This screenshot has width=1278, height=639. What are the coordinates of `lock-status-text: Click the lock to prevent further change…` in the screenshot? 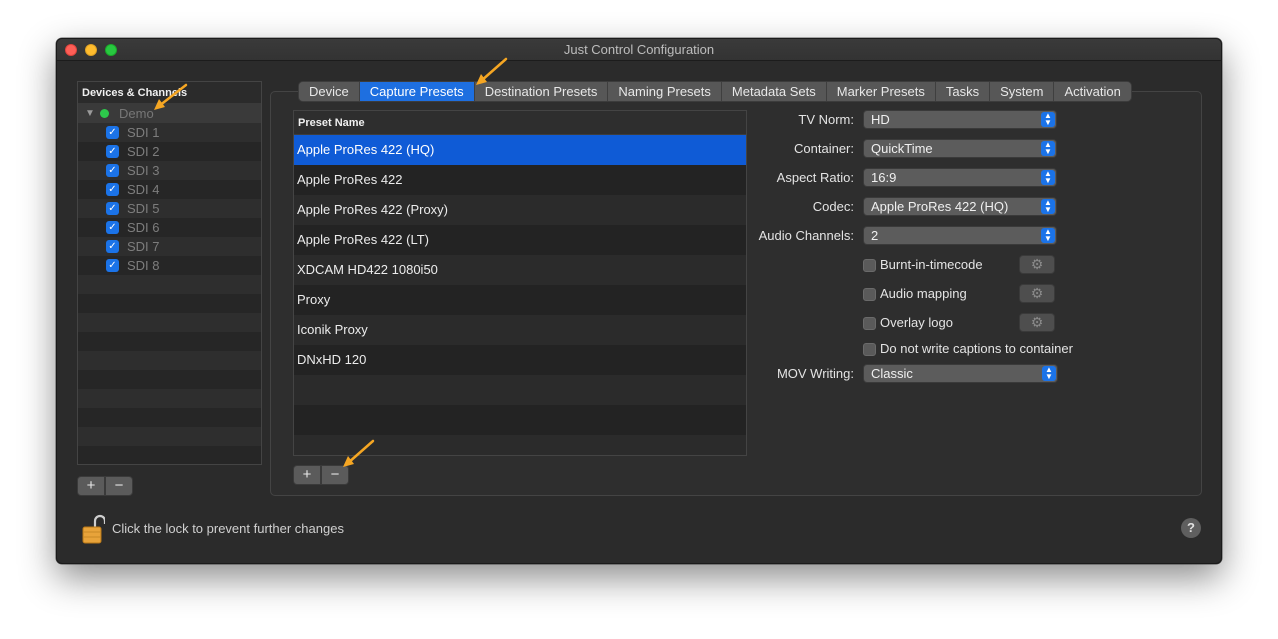 It's located at (228, 528).